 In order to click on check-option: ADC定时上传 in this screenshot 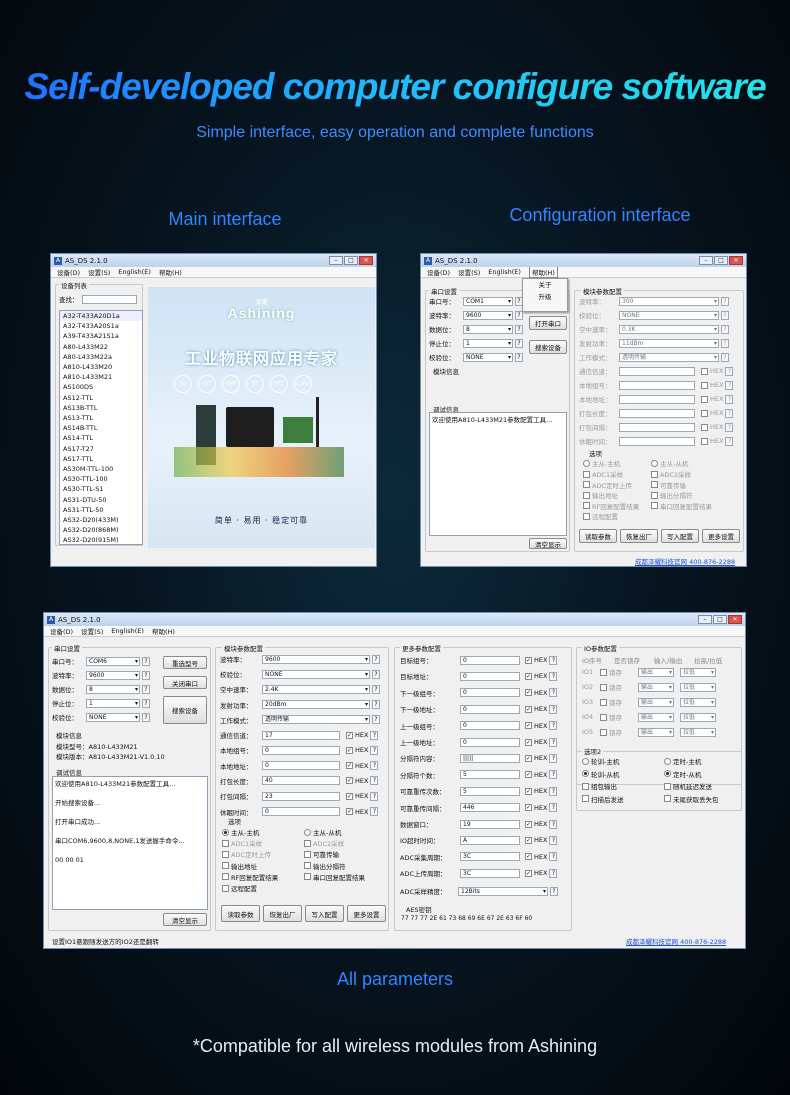, I will do `click(263, 854)`.